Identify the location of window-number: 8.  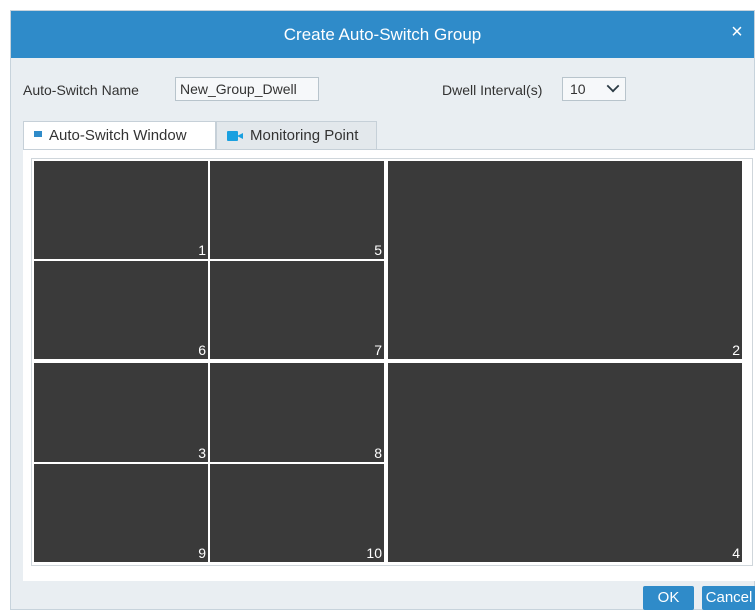
(378, 453).